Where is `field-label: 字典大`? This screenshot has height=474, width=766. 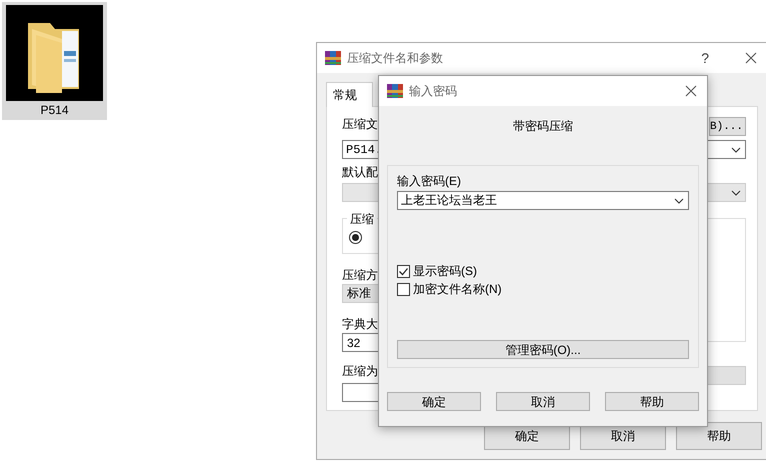 field-label: 字典大 is located at coordinates (360, 324).